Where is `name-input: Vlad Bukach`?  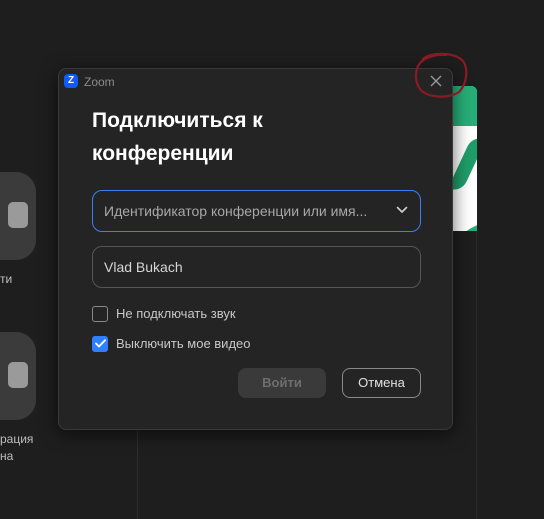
name-input: Vlad Bukach is located at coordinates (256, 267).